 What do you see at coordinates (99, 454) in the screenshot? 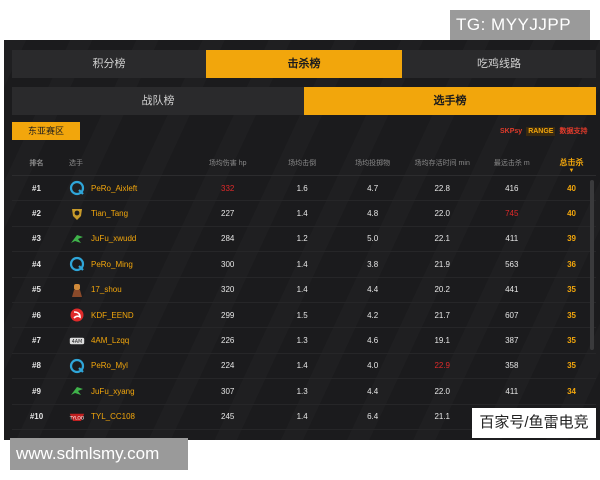
I see `watermark-bottom: www.sdmlsmy.com` at bounding box center [99, 454].